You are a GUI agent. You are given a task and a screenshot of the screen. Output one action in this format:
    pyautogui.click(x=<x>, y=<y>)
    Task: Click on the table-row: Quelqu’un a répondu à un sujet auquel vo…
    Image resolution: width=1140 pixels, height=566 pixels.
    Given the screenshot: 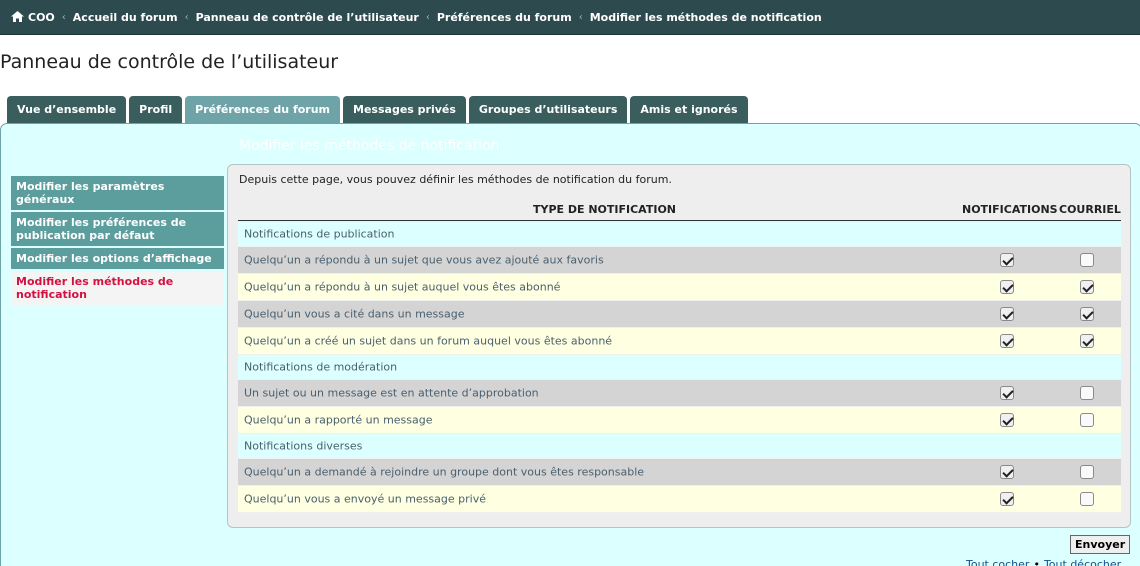 What is the action you would take?
    pyautogui.click(x=679, y=287)
    